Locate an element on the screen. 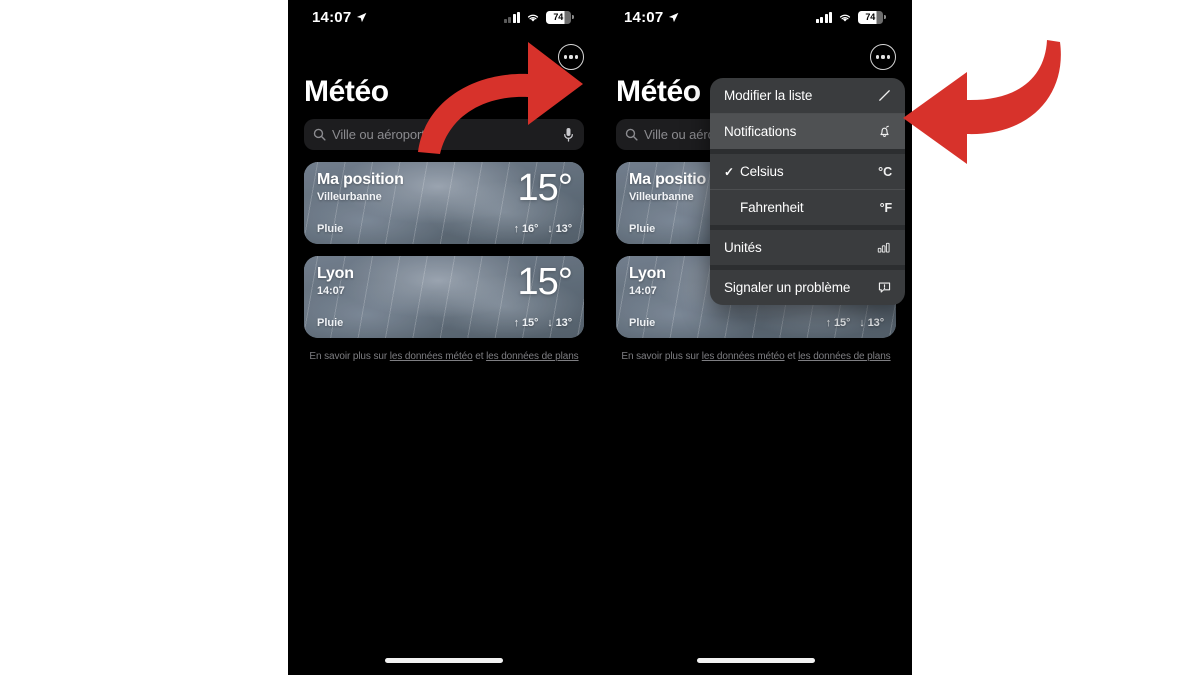 The width and height of the screenshot is (1200, 675). menu-item-unites: Unités is located at coordinates (807, 247).